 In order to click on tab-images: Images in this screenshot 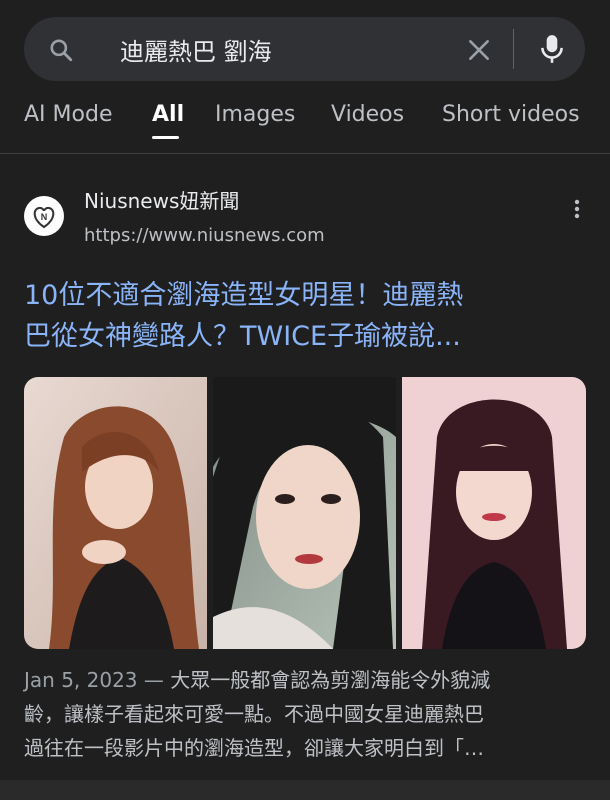, I will do `click(255, 114)`.